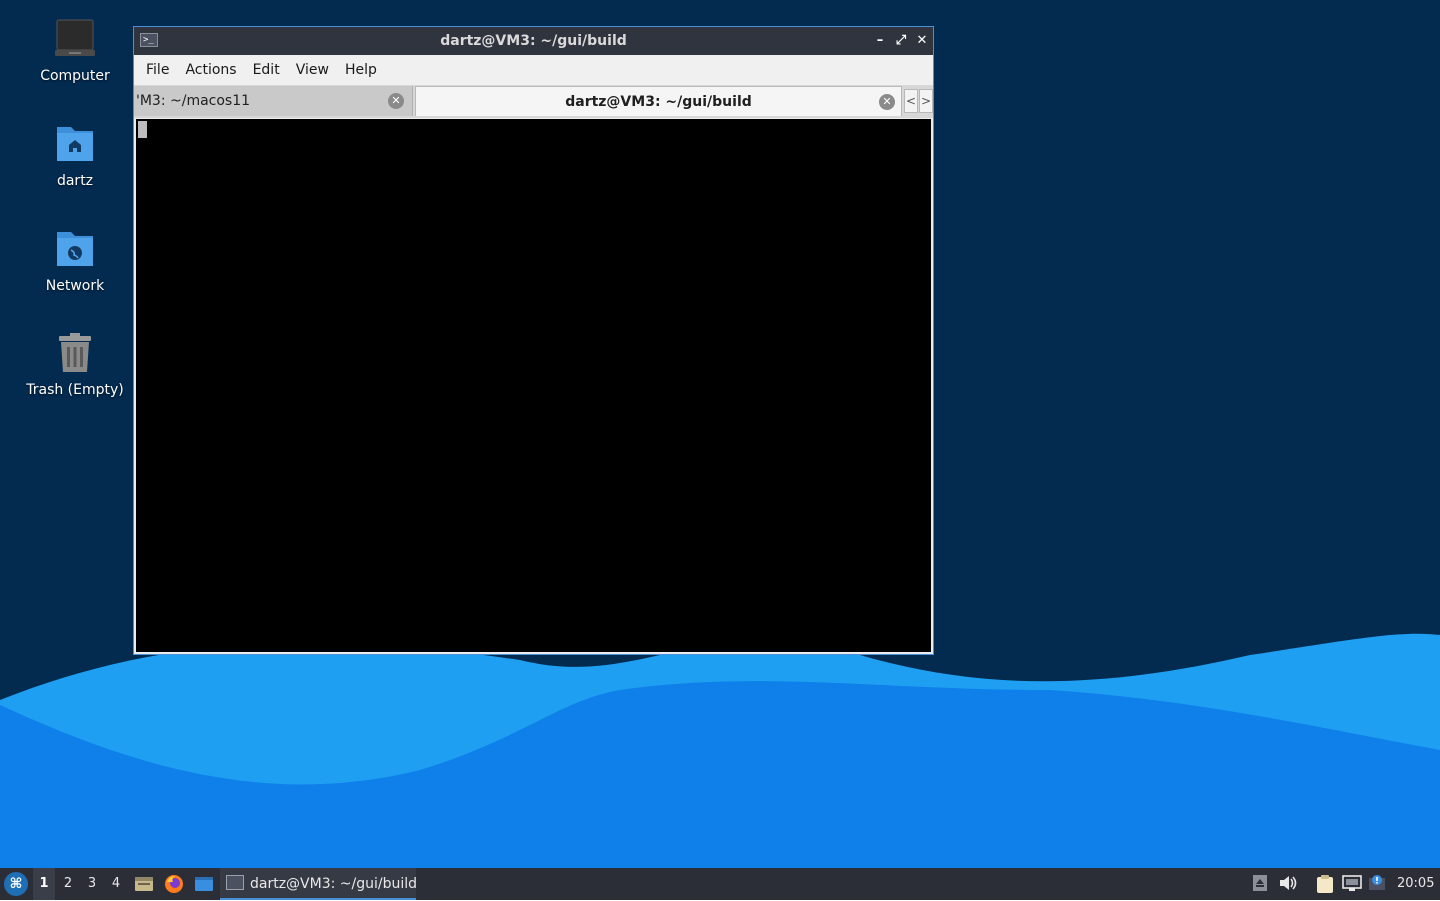 This screenshot has width=1440, height=901. Describe the element at coordinates (75, 390) in the screenshot. I see `desktop-icon-label: Trash (Empty)` at that location.